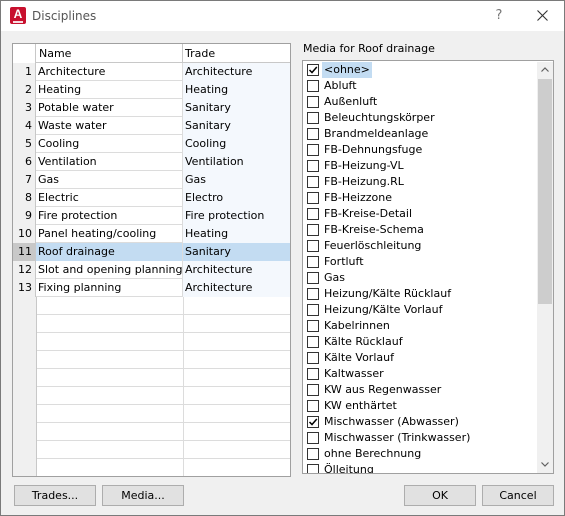 This screenshot has height=516, width=565. Describe the element at coordinates (420, 134) in the screenshot. I see `list-item: Brandmeldeanlage` at that location.